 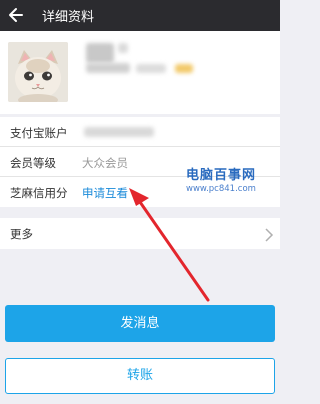 I want to click on list-item: 支付宝账户, so click(x=140, y=132).